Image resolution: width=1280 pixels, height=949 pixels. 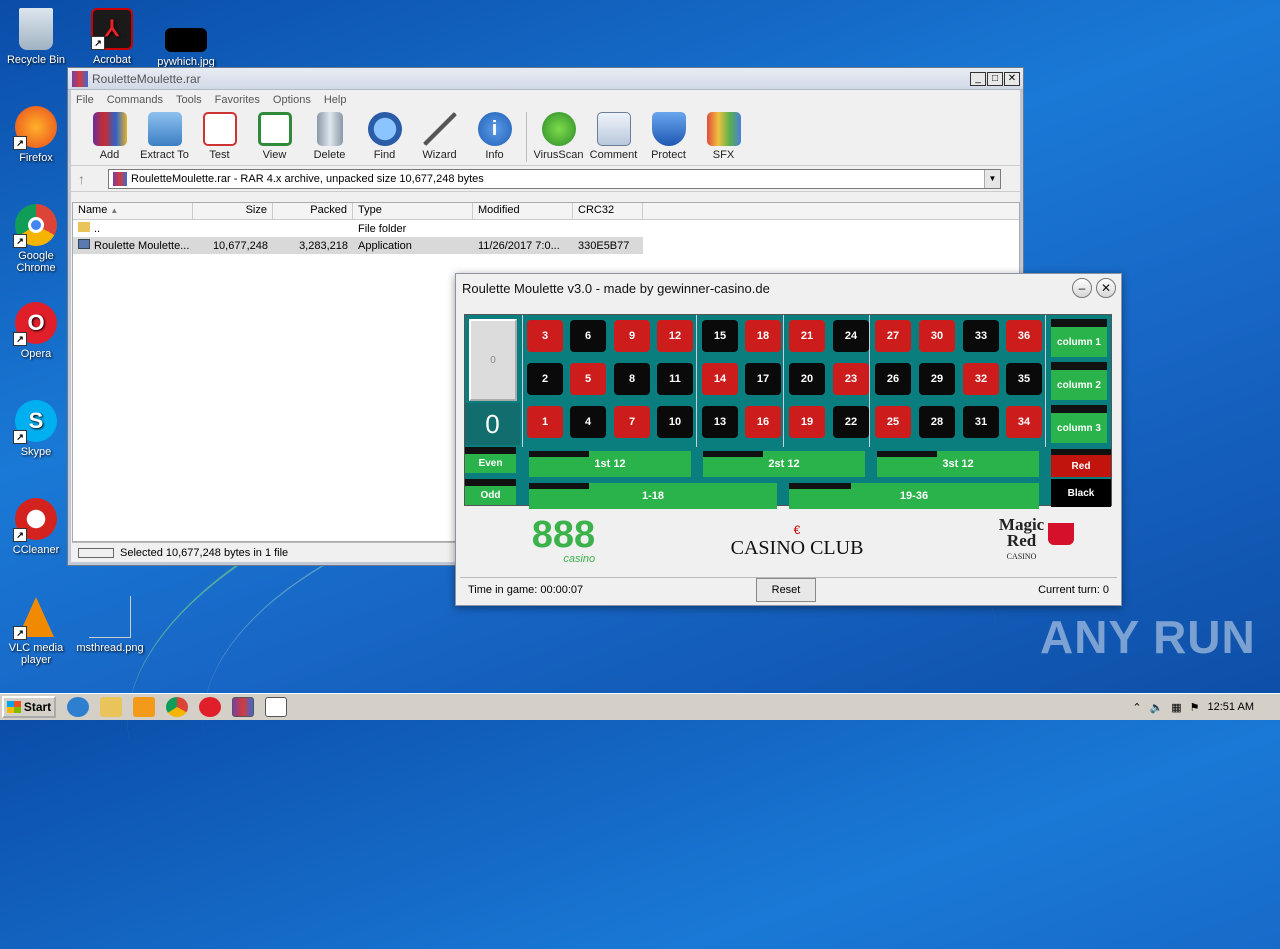 What do you see at coordinates (313, 211) in the screenshot?
I see `column-packed: Packed` at bounding box center [313, 211].